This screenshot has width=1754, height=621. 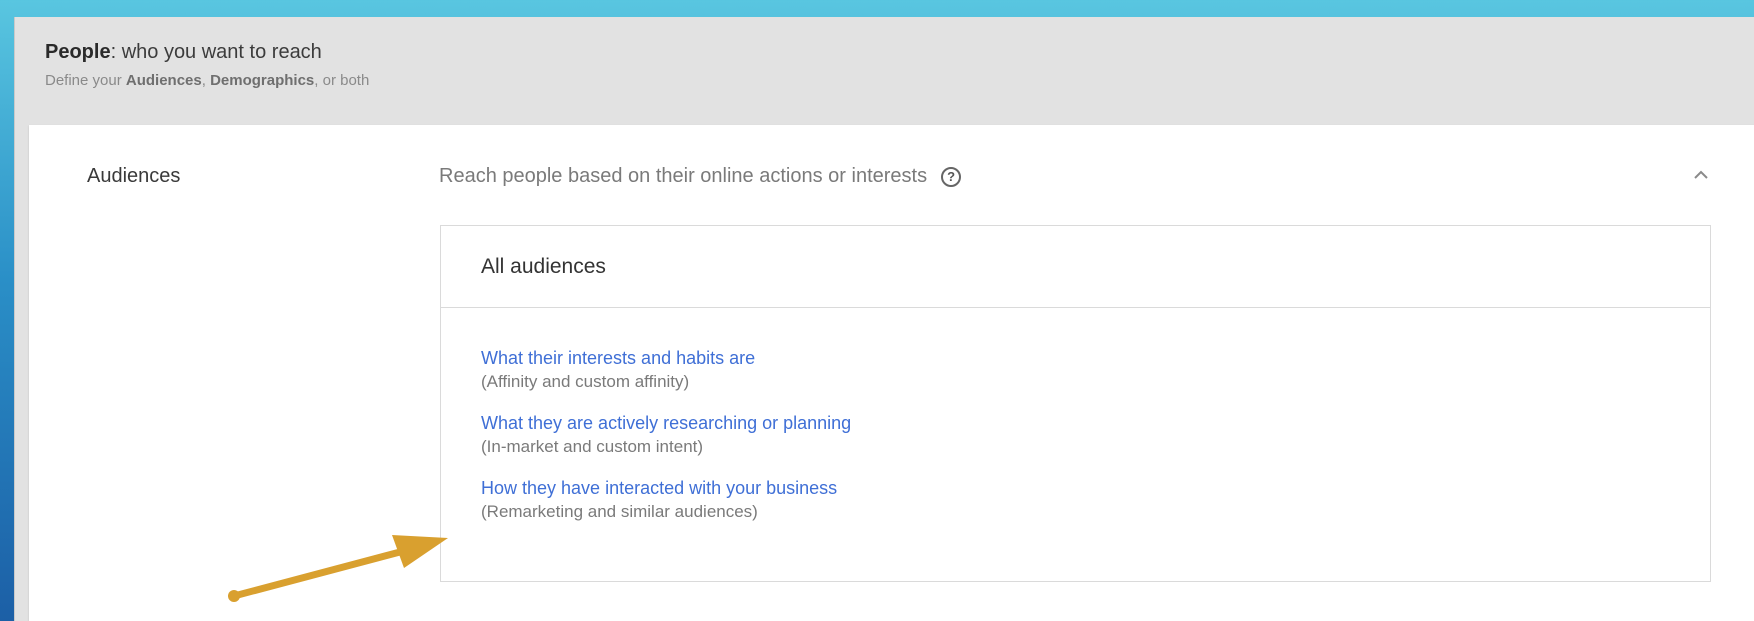 What do you see at coordinates (342, 80) in the screenshot?
I see `subtitle-suffix: , or both` at bounding box center [342, 80].